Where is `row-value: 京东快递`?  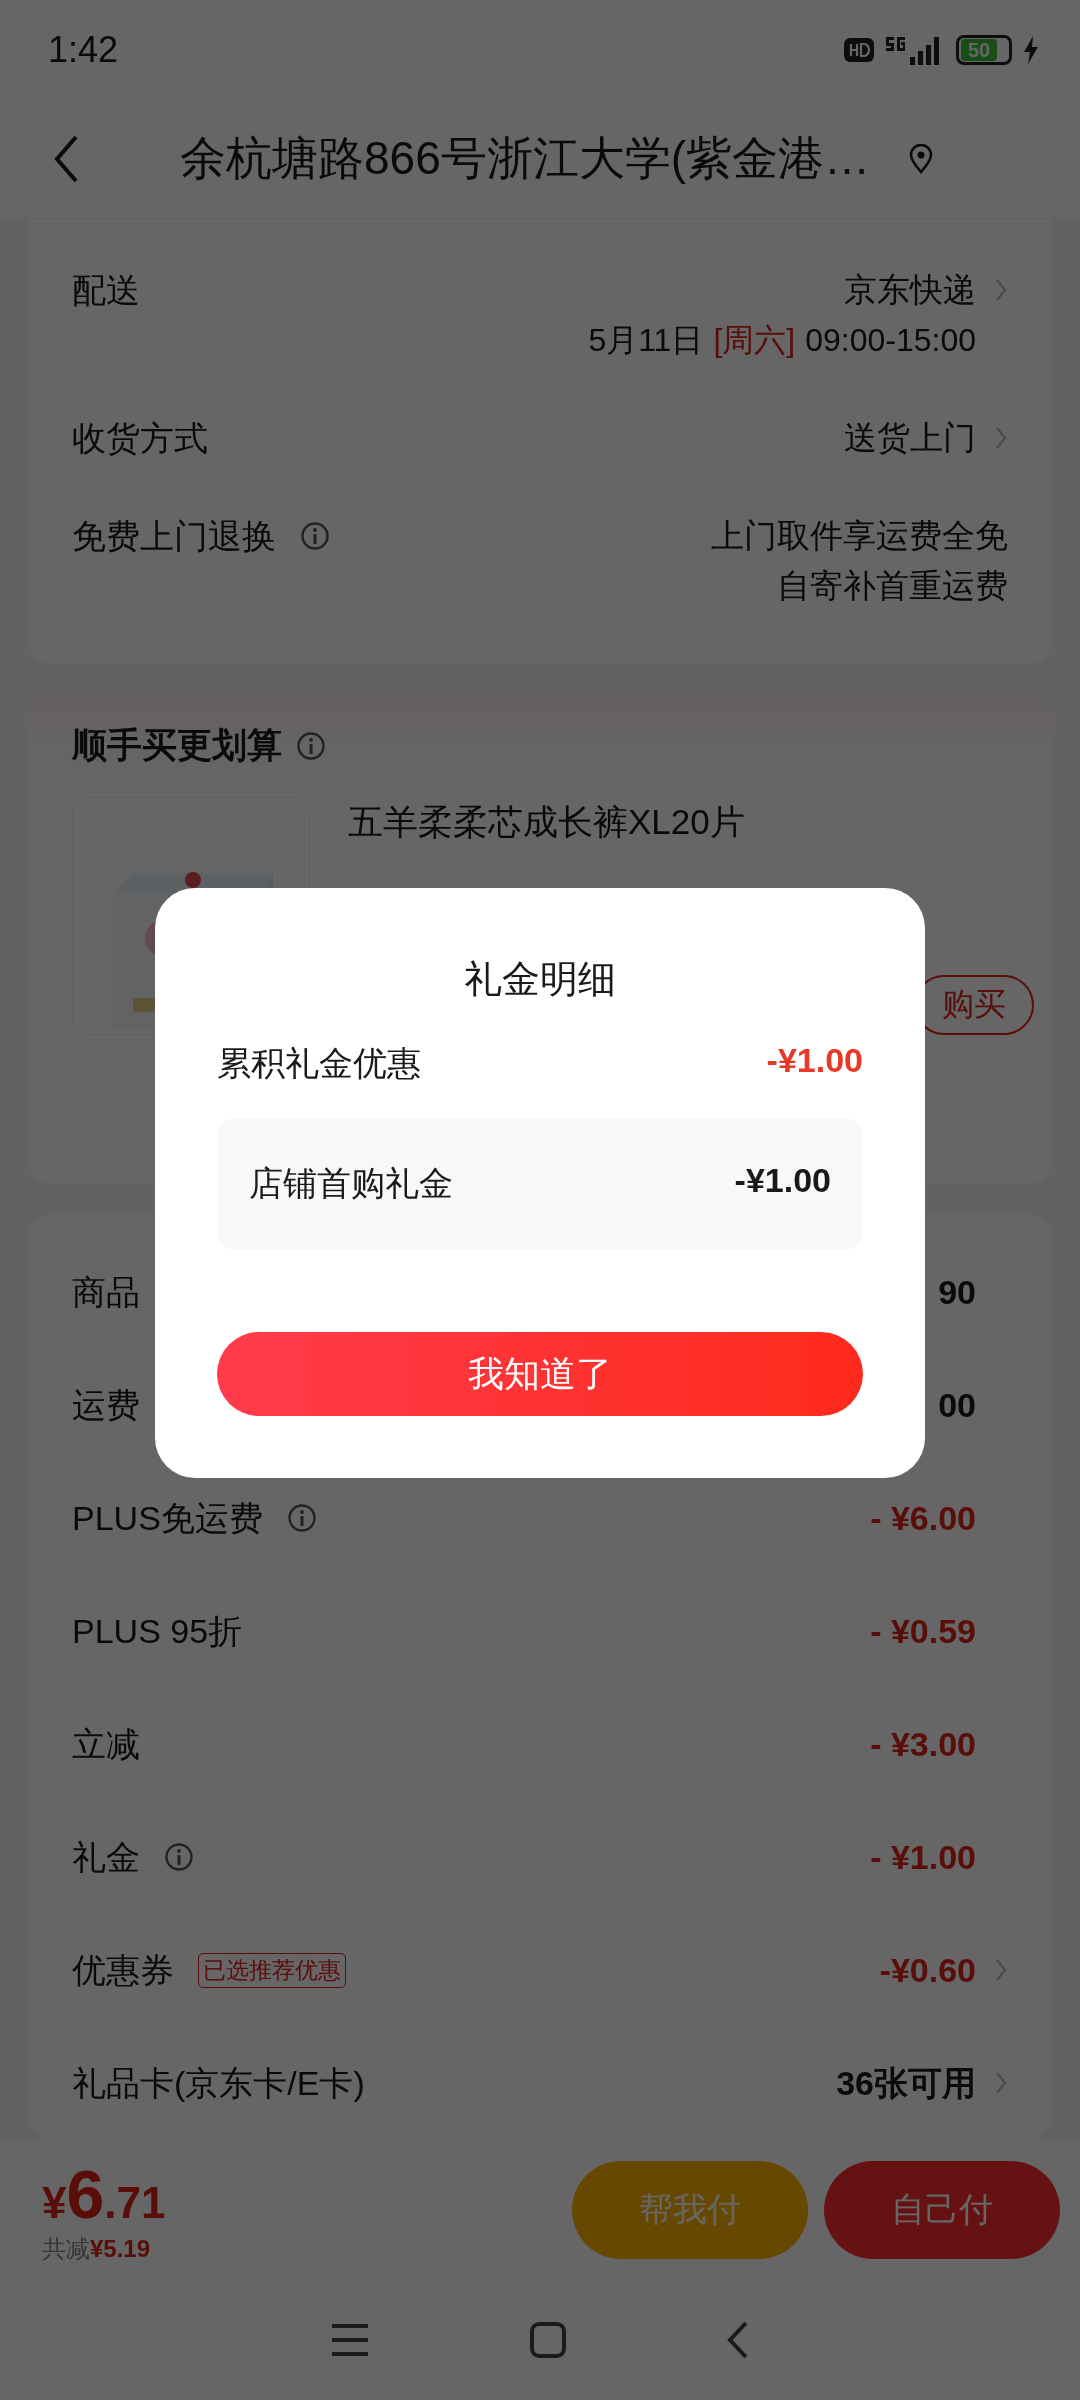
row-value: 京东快递 is located at coordinates (910, 290).